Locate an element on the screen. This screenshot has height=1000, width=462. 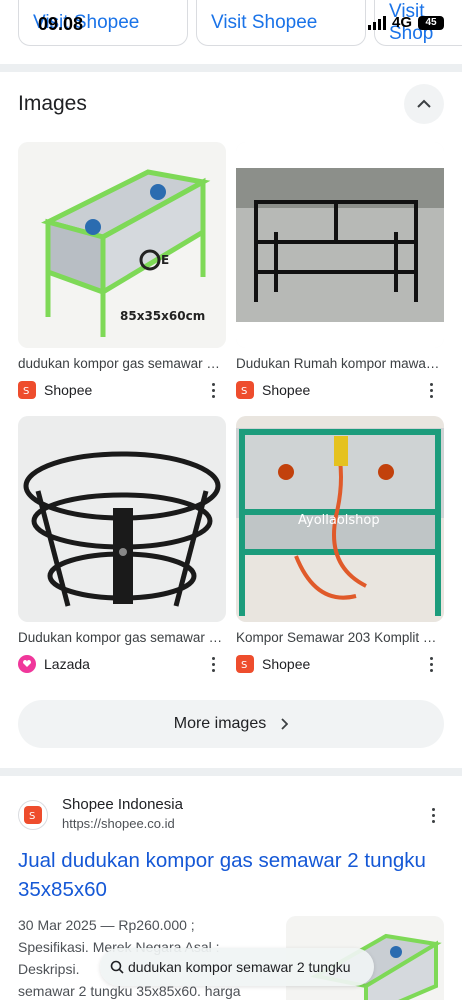
network-type: 4G is located at coordinates (401, 22).